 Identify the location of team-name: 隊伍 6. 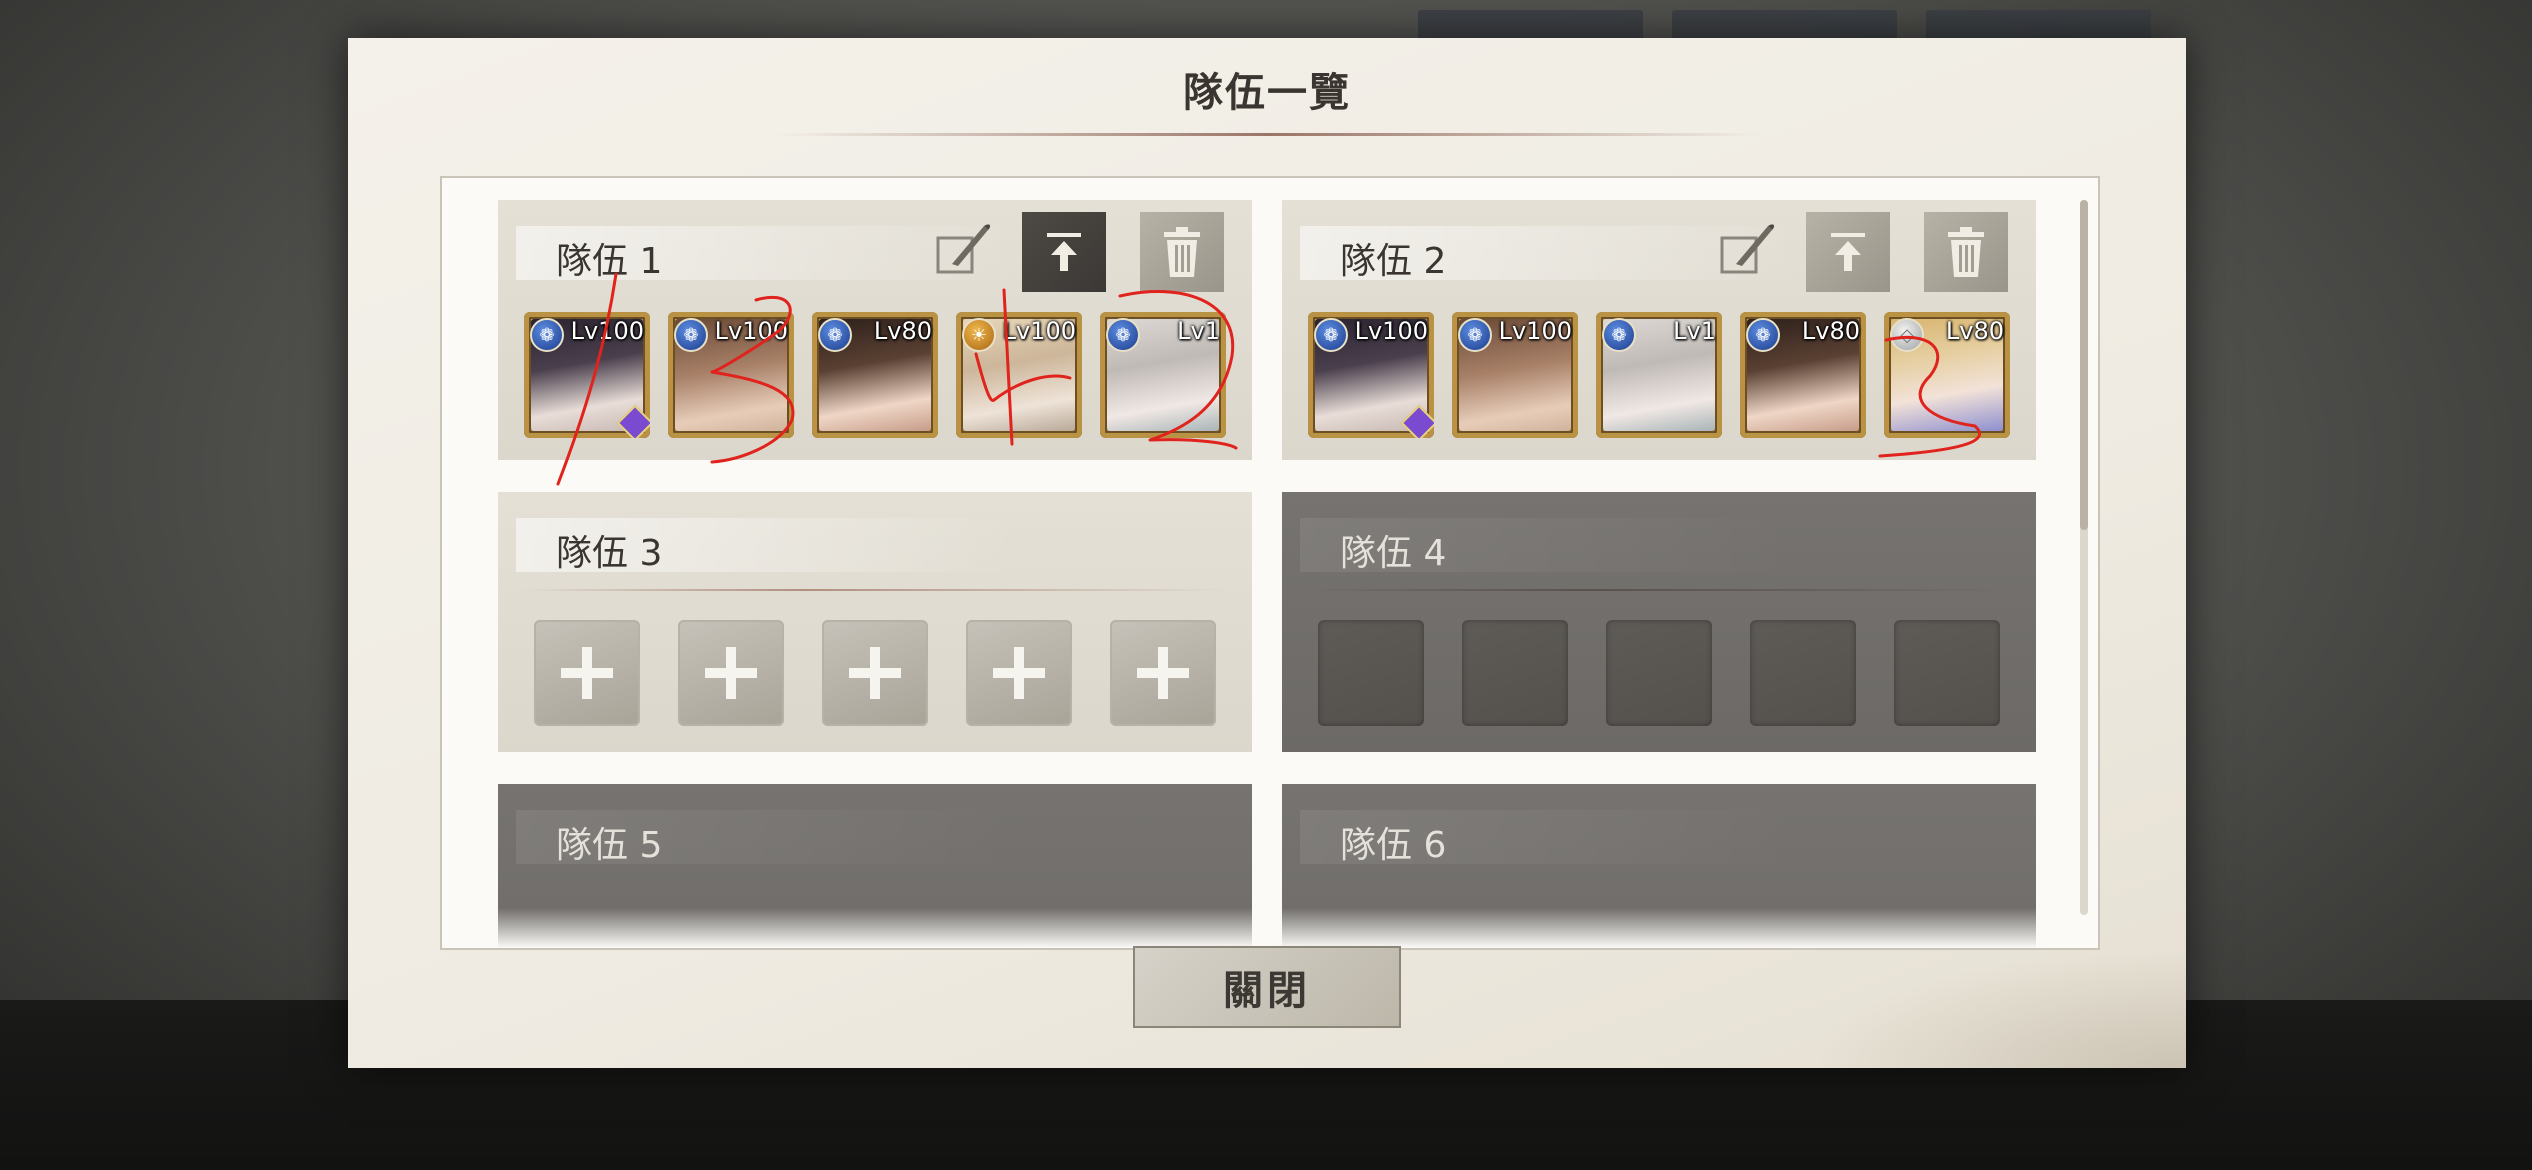
(1393, 845).